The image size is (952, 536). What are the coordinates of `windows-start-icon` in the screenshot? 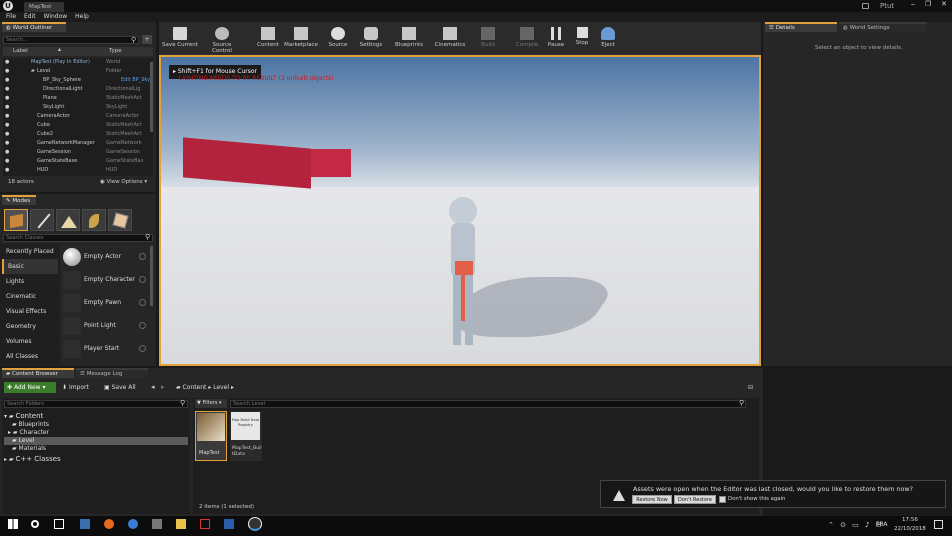 It's located at (13, 524).